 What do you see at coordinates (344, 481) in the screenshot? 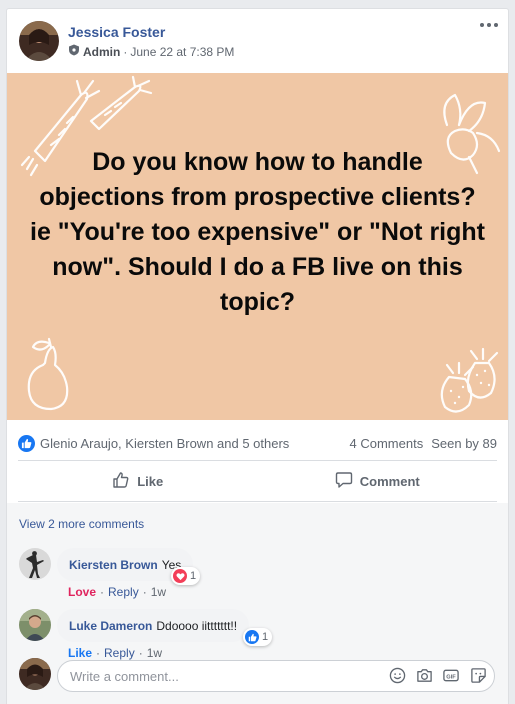
I see `comment-bubble-icon` at bounding box center [344, 481].